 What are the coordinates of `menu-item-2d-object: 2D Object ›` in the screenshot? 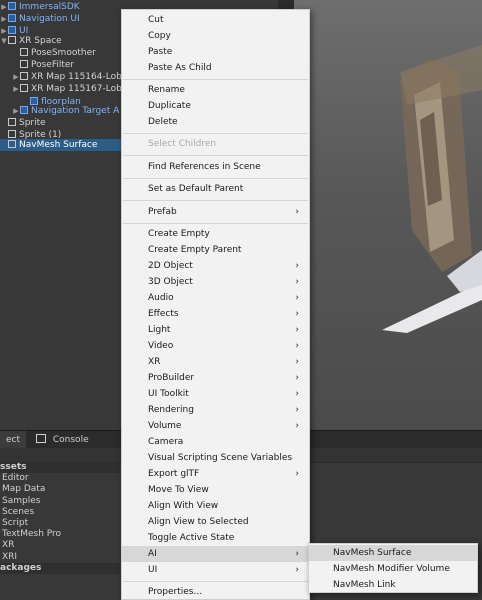 It's located at (215, 266).